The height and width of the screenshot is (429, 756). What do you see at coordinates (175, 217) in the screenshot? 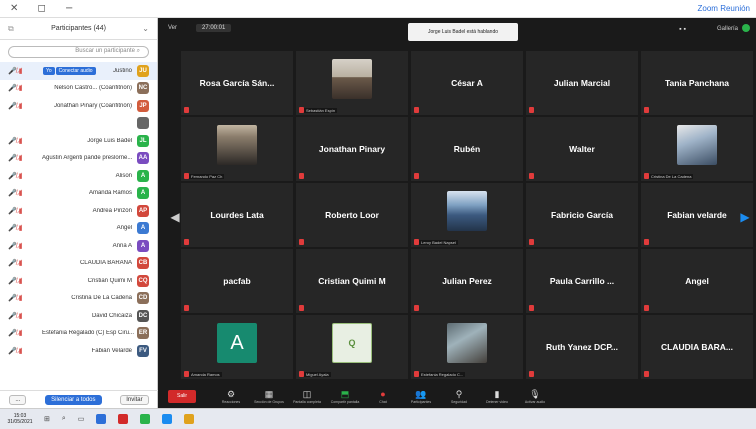
I see `previous-page-arrow-icon: ◀` at bounding box center [175, 217].